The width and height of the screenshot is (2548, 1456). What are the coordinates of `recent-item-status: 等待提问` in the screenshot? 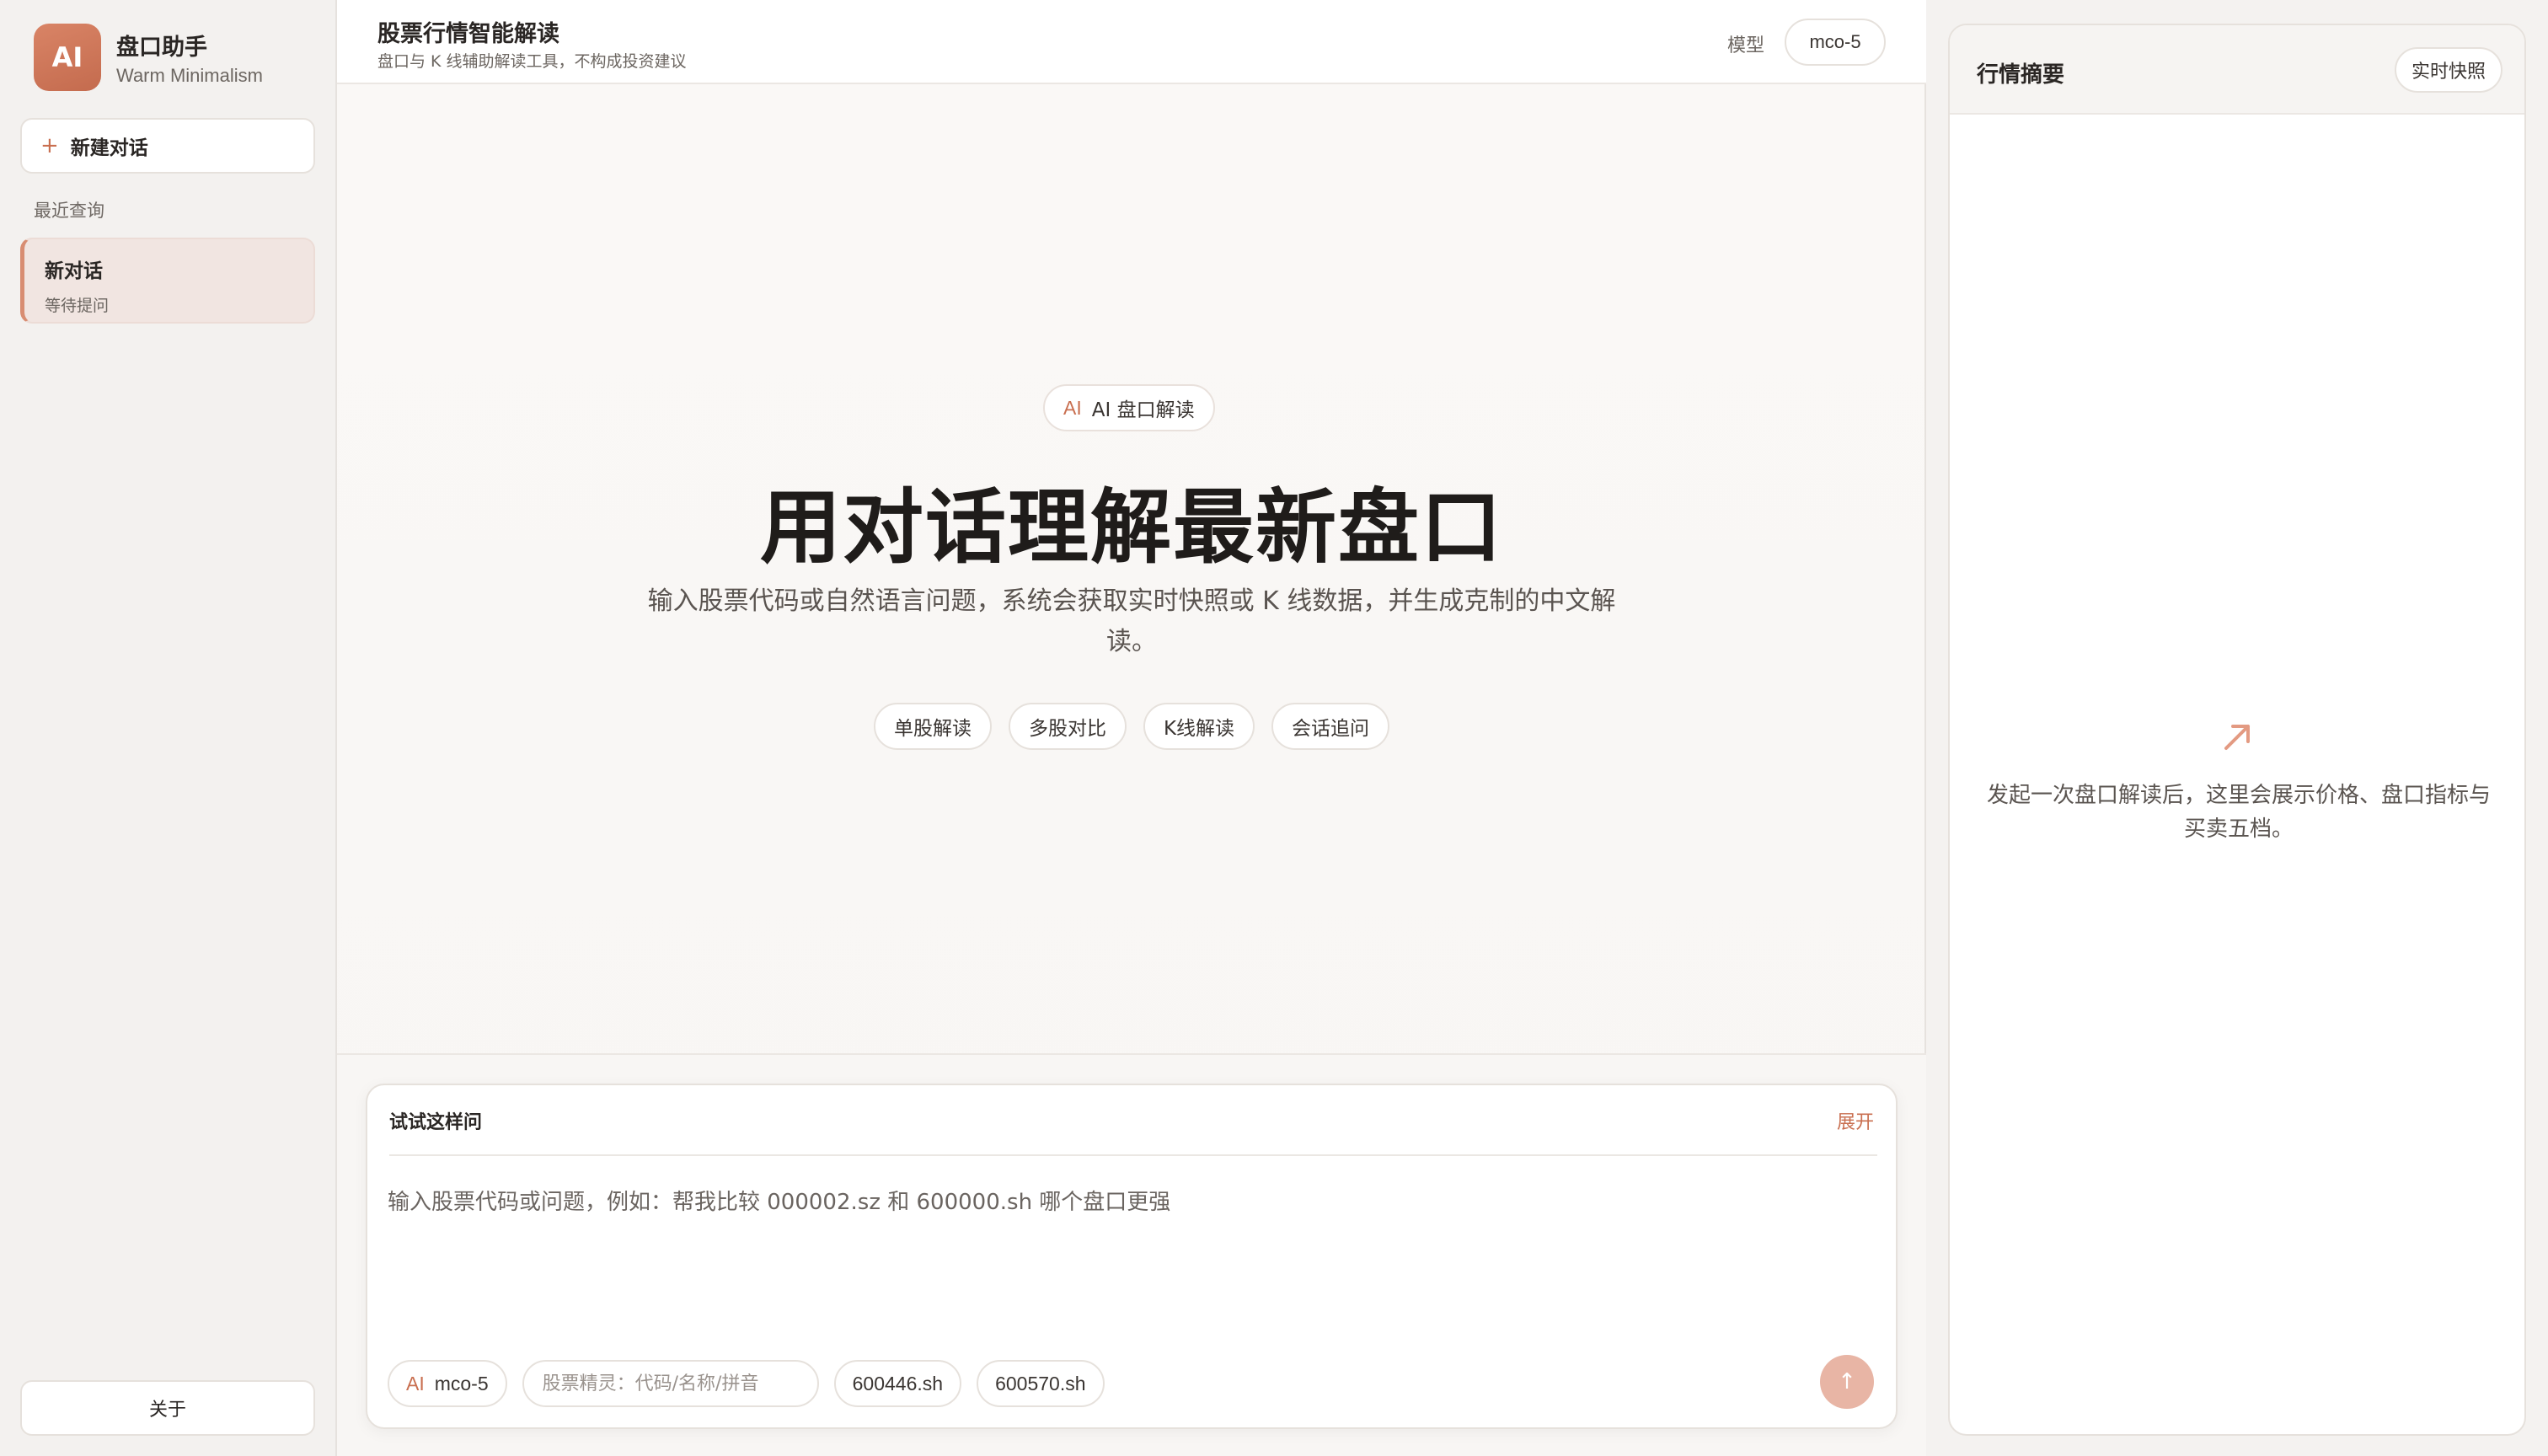 It's located at (77, 306).